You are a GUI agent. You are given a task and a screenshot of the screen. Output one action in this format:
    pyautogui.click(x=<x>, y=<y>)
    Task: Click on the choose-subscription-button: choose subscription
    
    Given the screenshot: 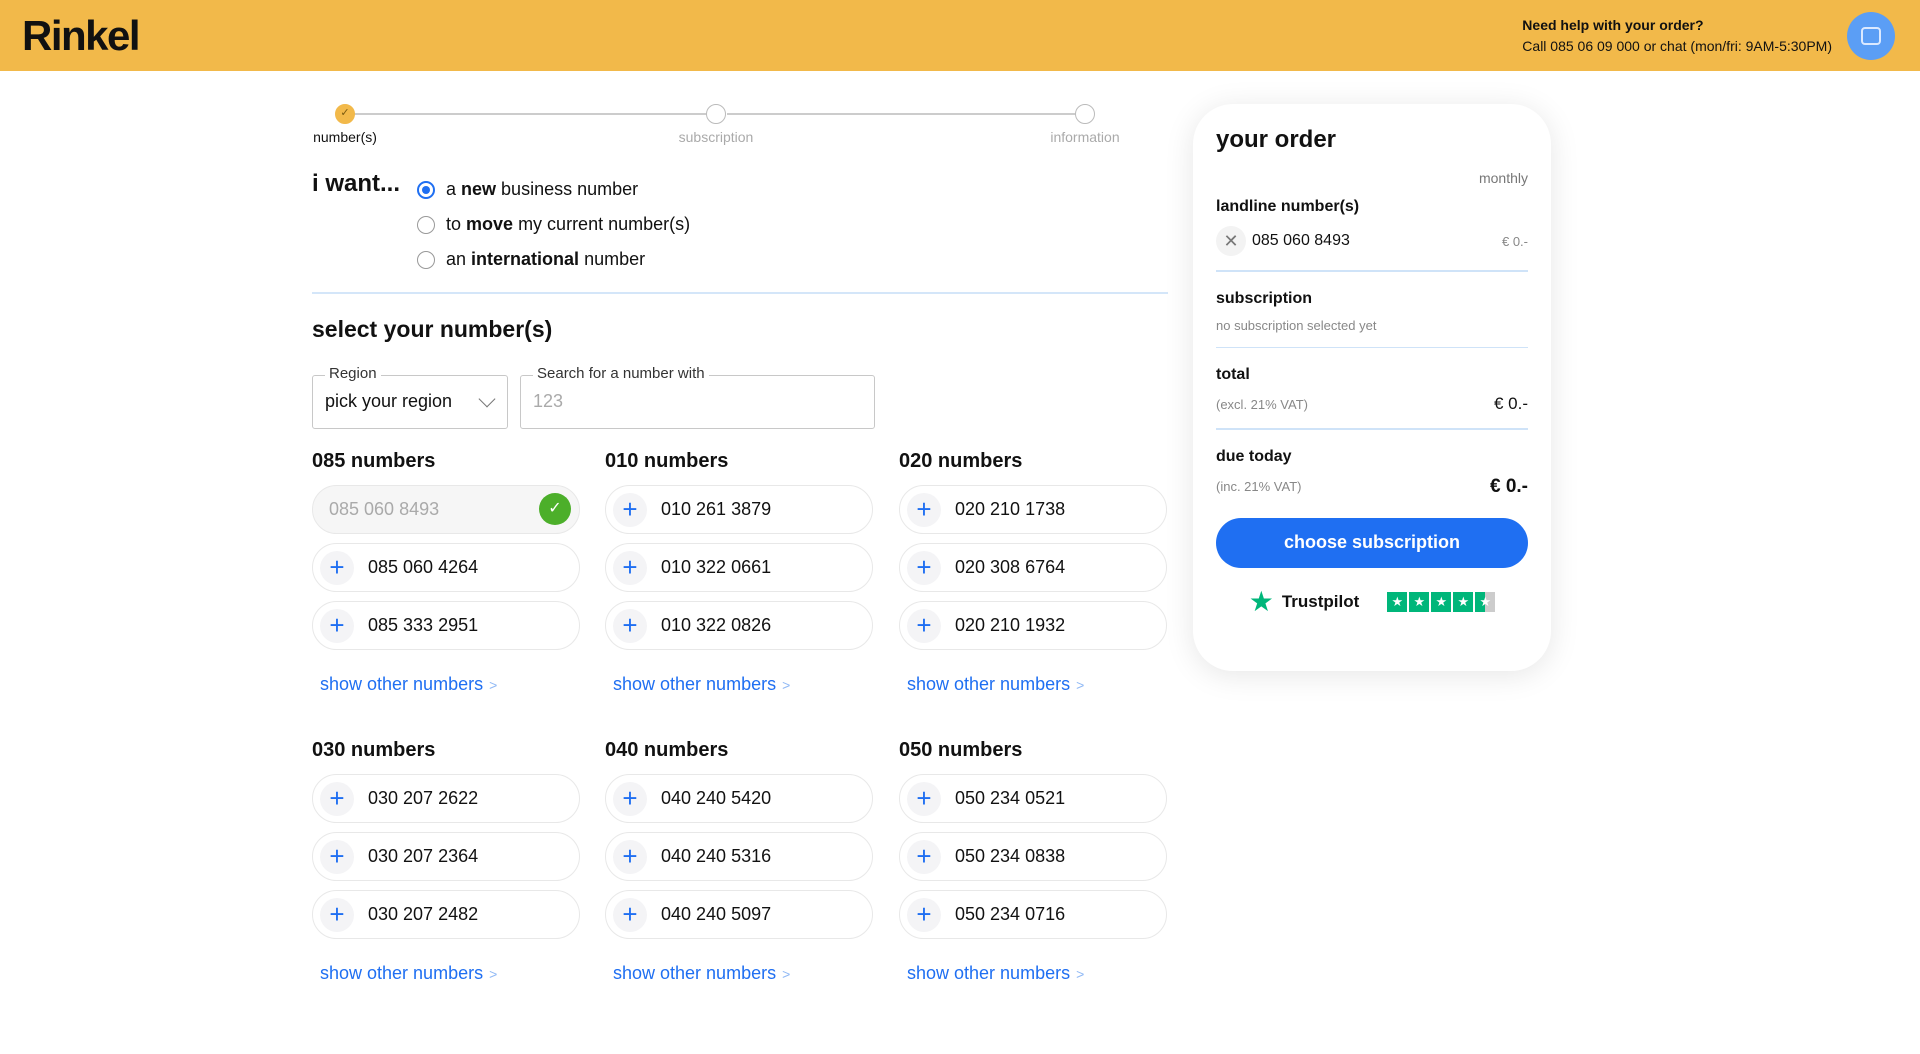 What is the action you would take?
    pyautogui.click(x=1372, y=542)
    